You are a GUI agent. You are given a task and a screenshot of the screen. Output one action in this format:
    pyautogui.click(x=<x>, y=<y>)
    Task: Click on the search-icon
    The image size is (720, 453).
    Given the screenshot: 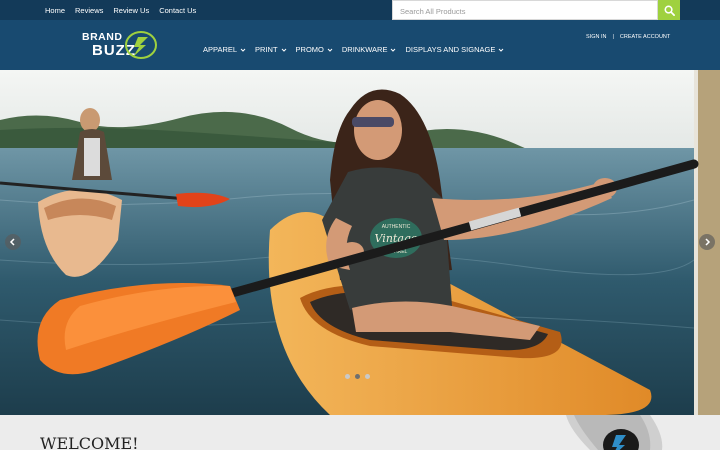 What is the action you would take?
    pyautogui.click(x=669, y=10)
    